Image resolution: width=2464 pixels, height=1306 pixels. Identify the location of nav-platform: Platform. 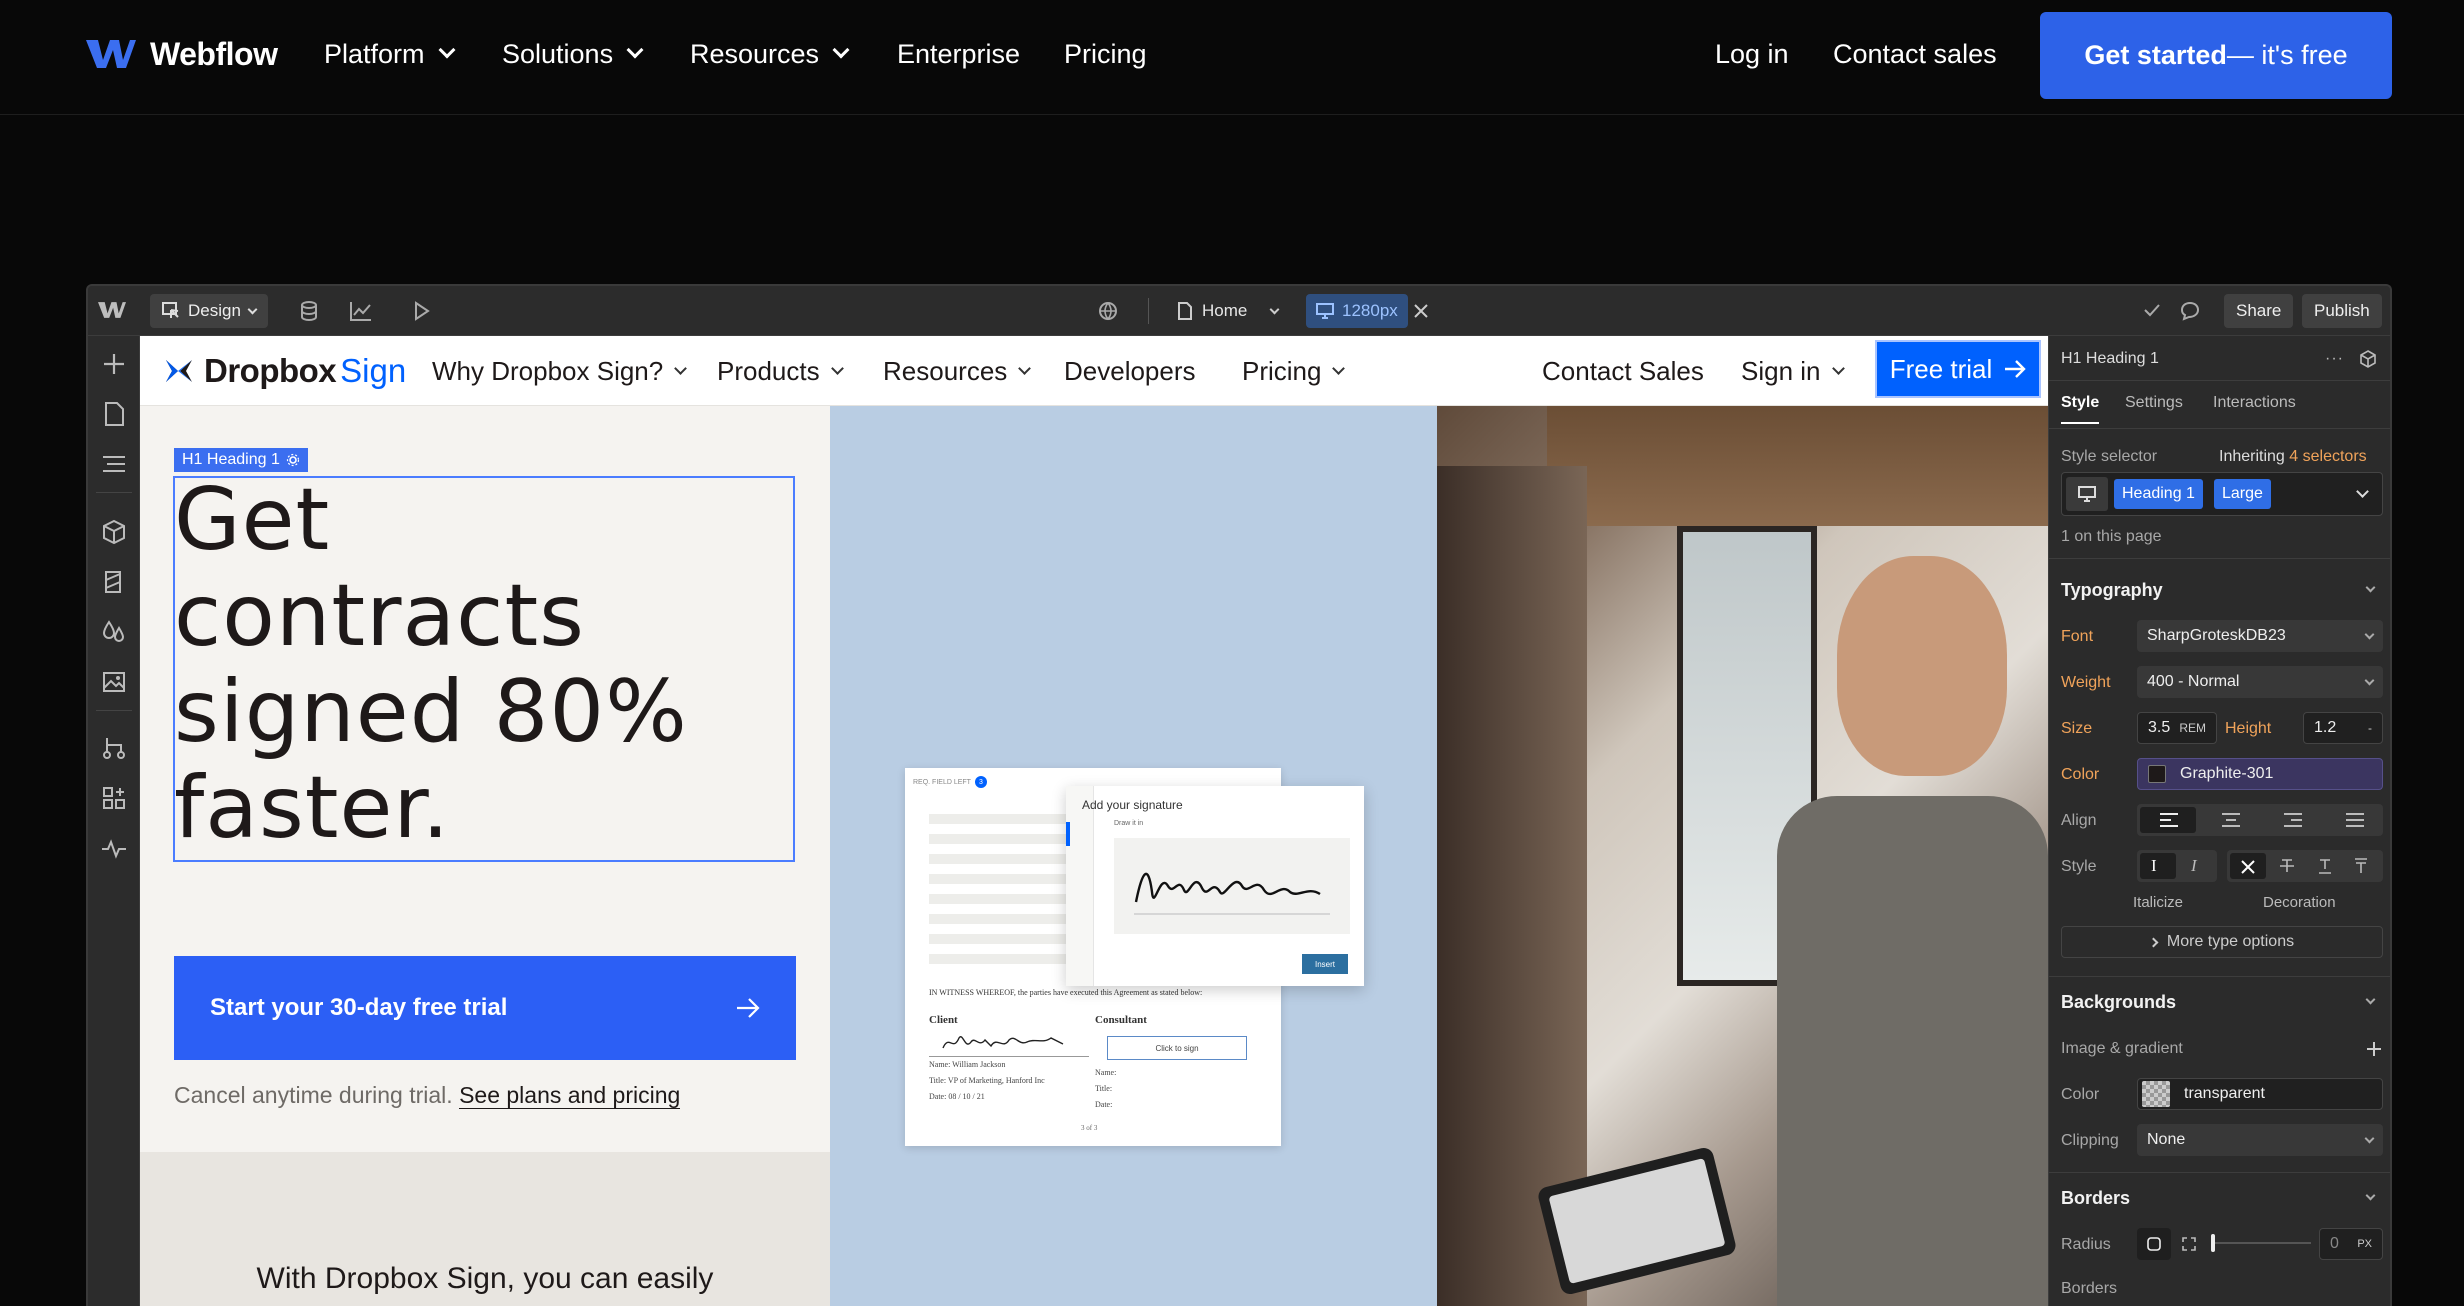
(390, 54).